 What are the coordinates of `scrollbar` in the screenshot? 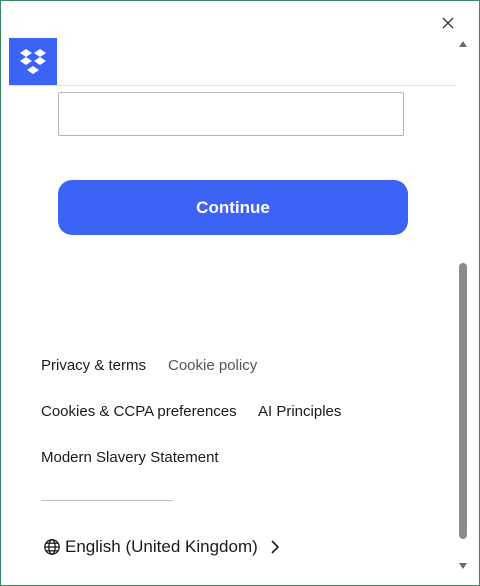 It's located at (463, 308).